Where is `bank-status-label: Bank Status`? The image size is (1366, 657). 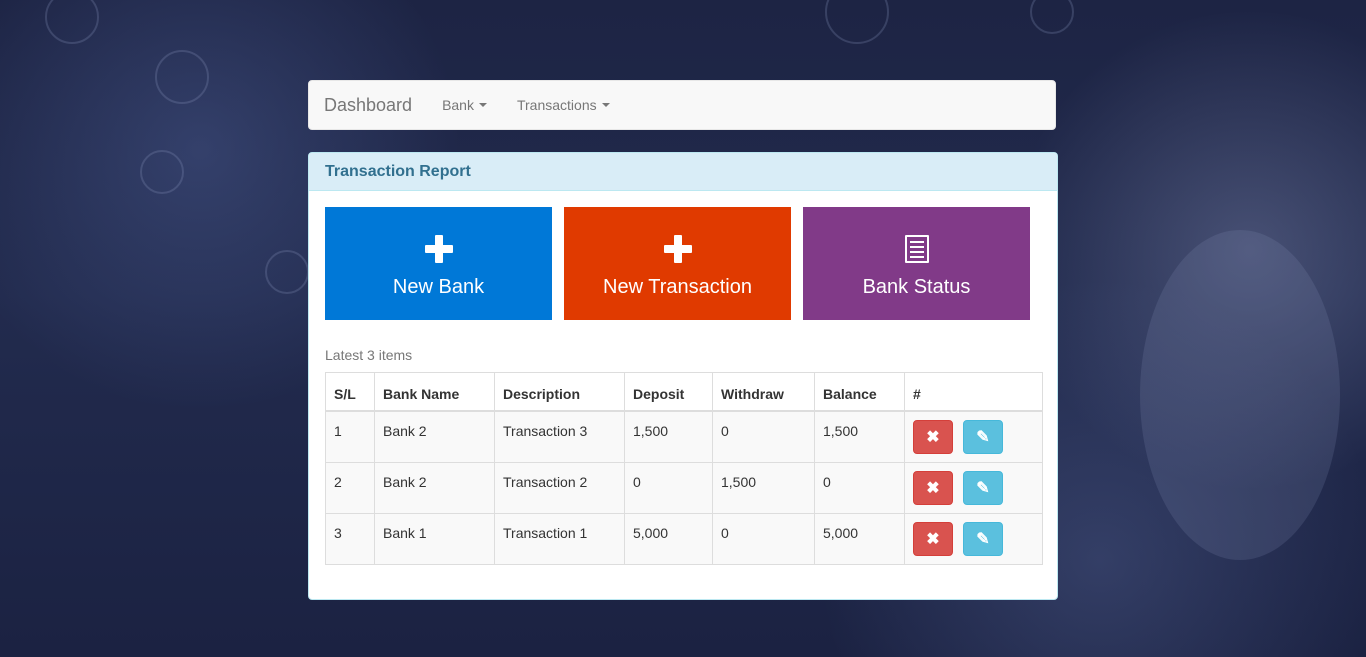 bank-status-label: Bank Status is located at coordinates (916, 287).